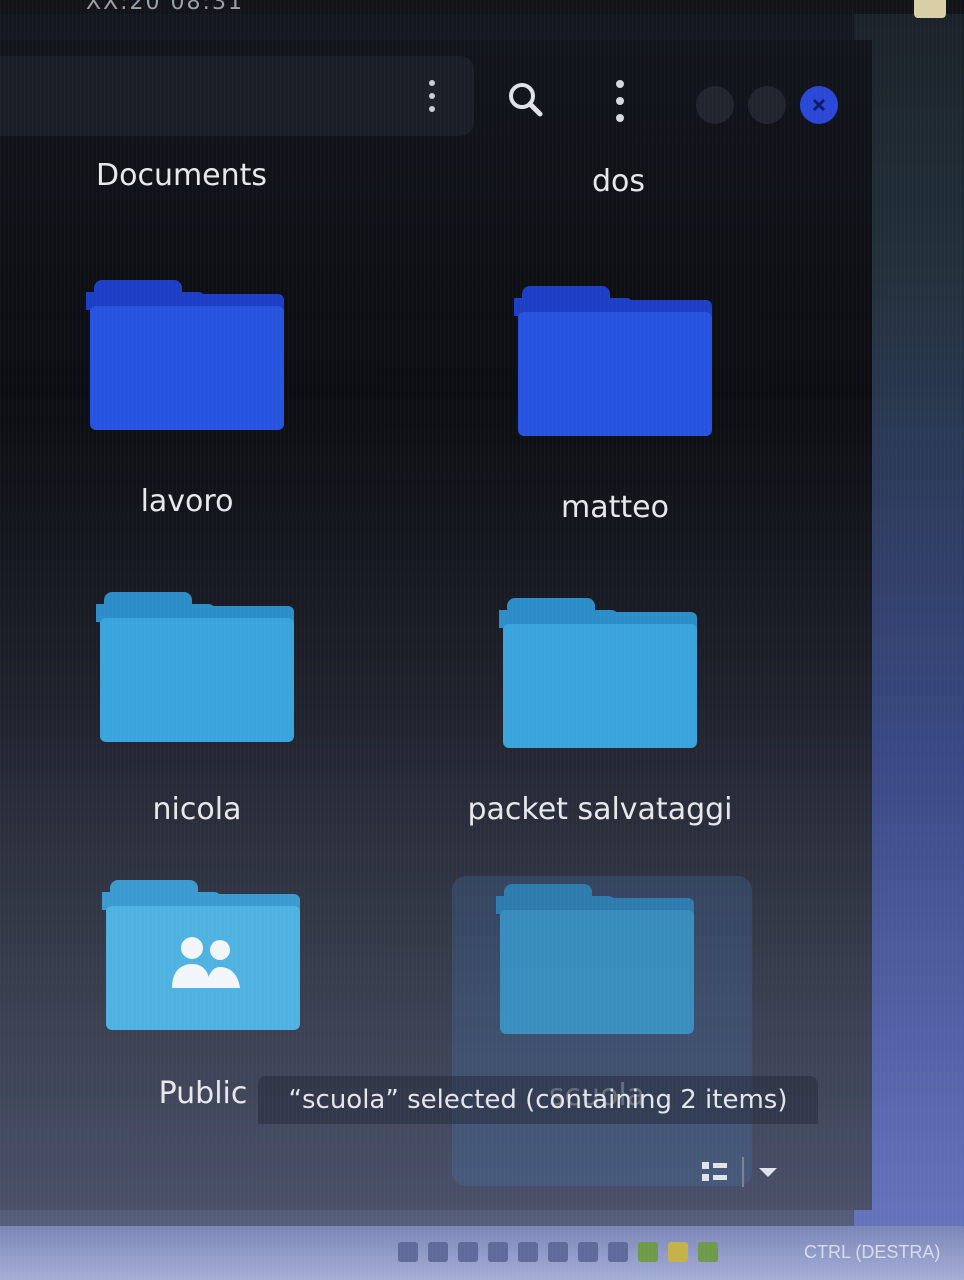  What do you see at coordinates (600, 809) in the screenshot?
I see `file-item-label: packet salvataggi` at bounding box center [600, 809].